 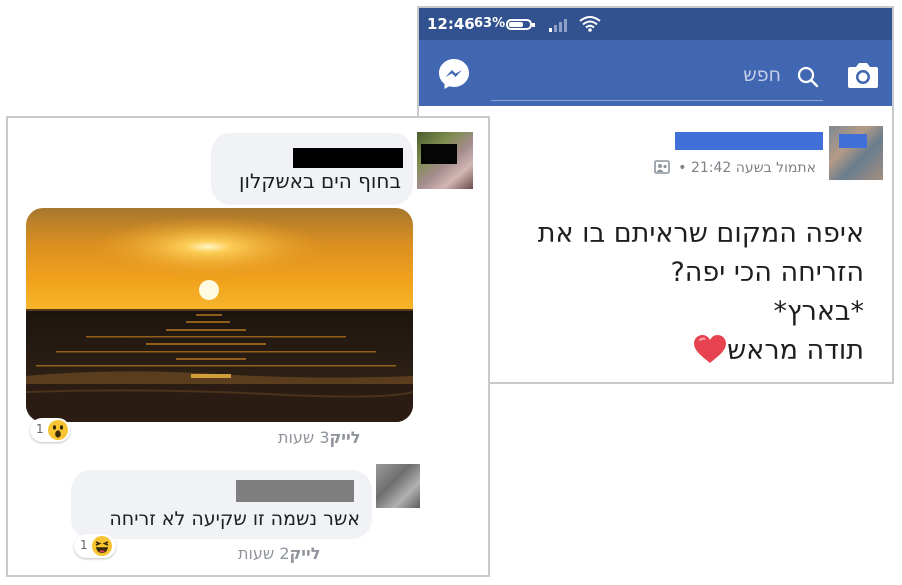 I want to click on poster-name-redacted, so click(x=749, y=141).